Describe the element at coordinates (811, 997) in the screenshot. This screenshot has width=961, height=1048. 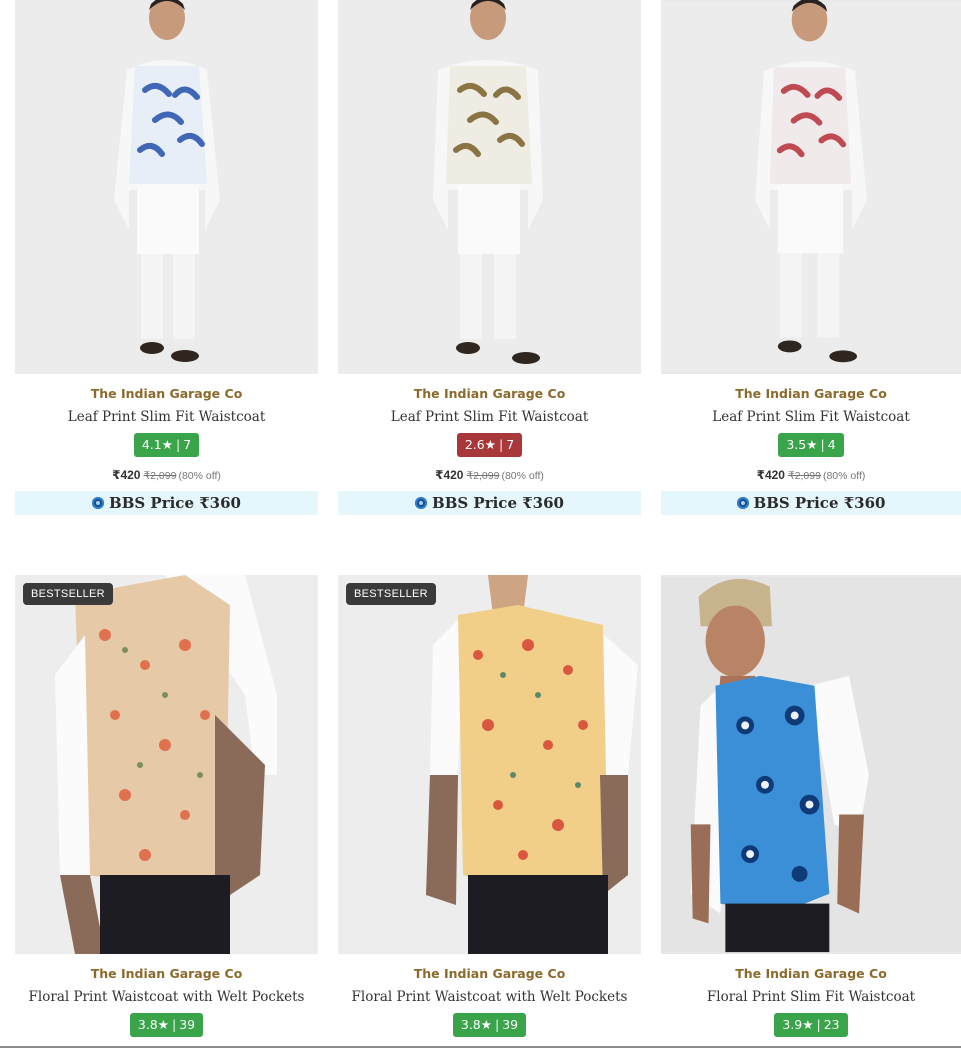
I see `product-name: Floral Print Slim Fit Waistcoat` at that location.